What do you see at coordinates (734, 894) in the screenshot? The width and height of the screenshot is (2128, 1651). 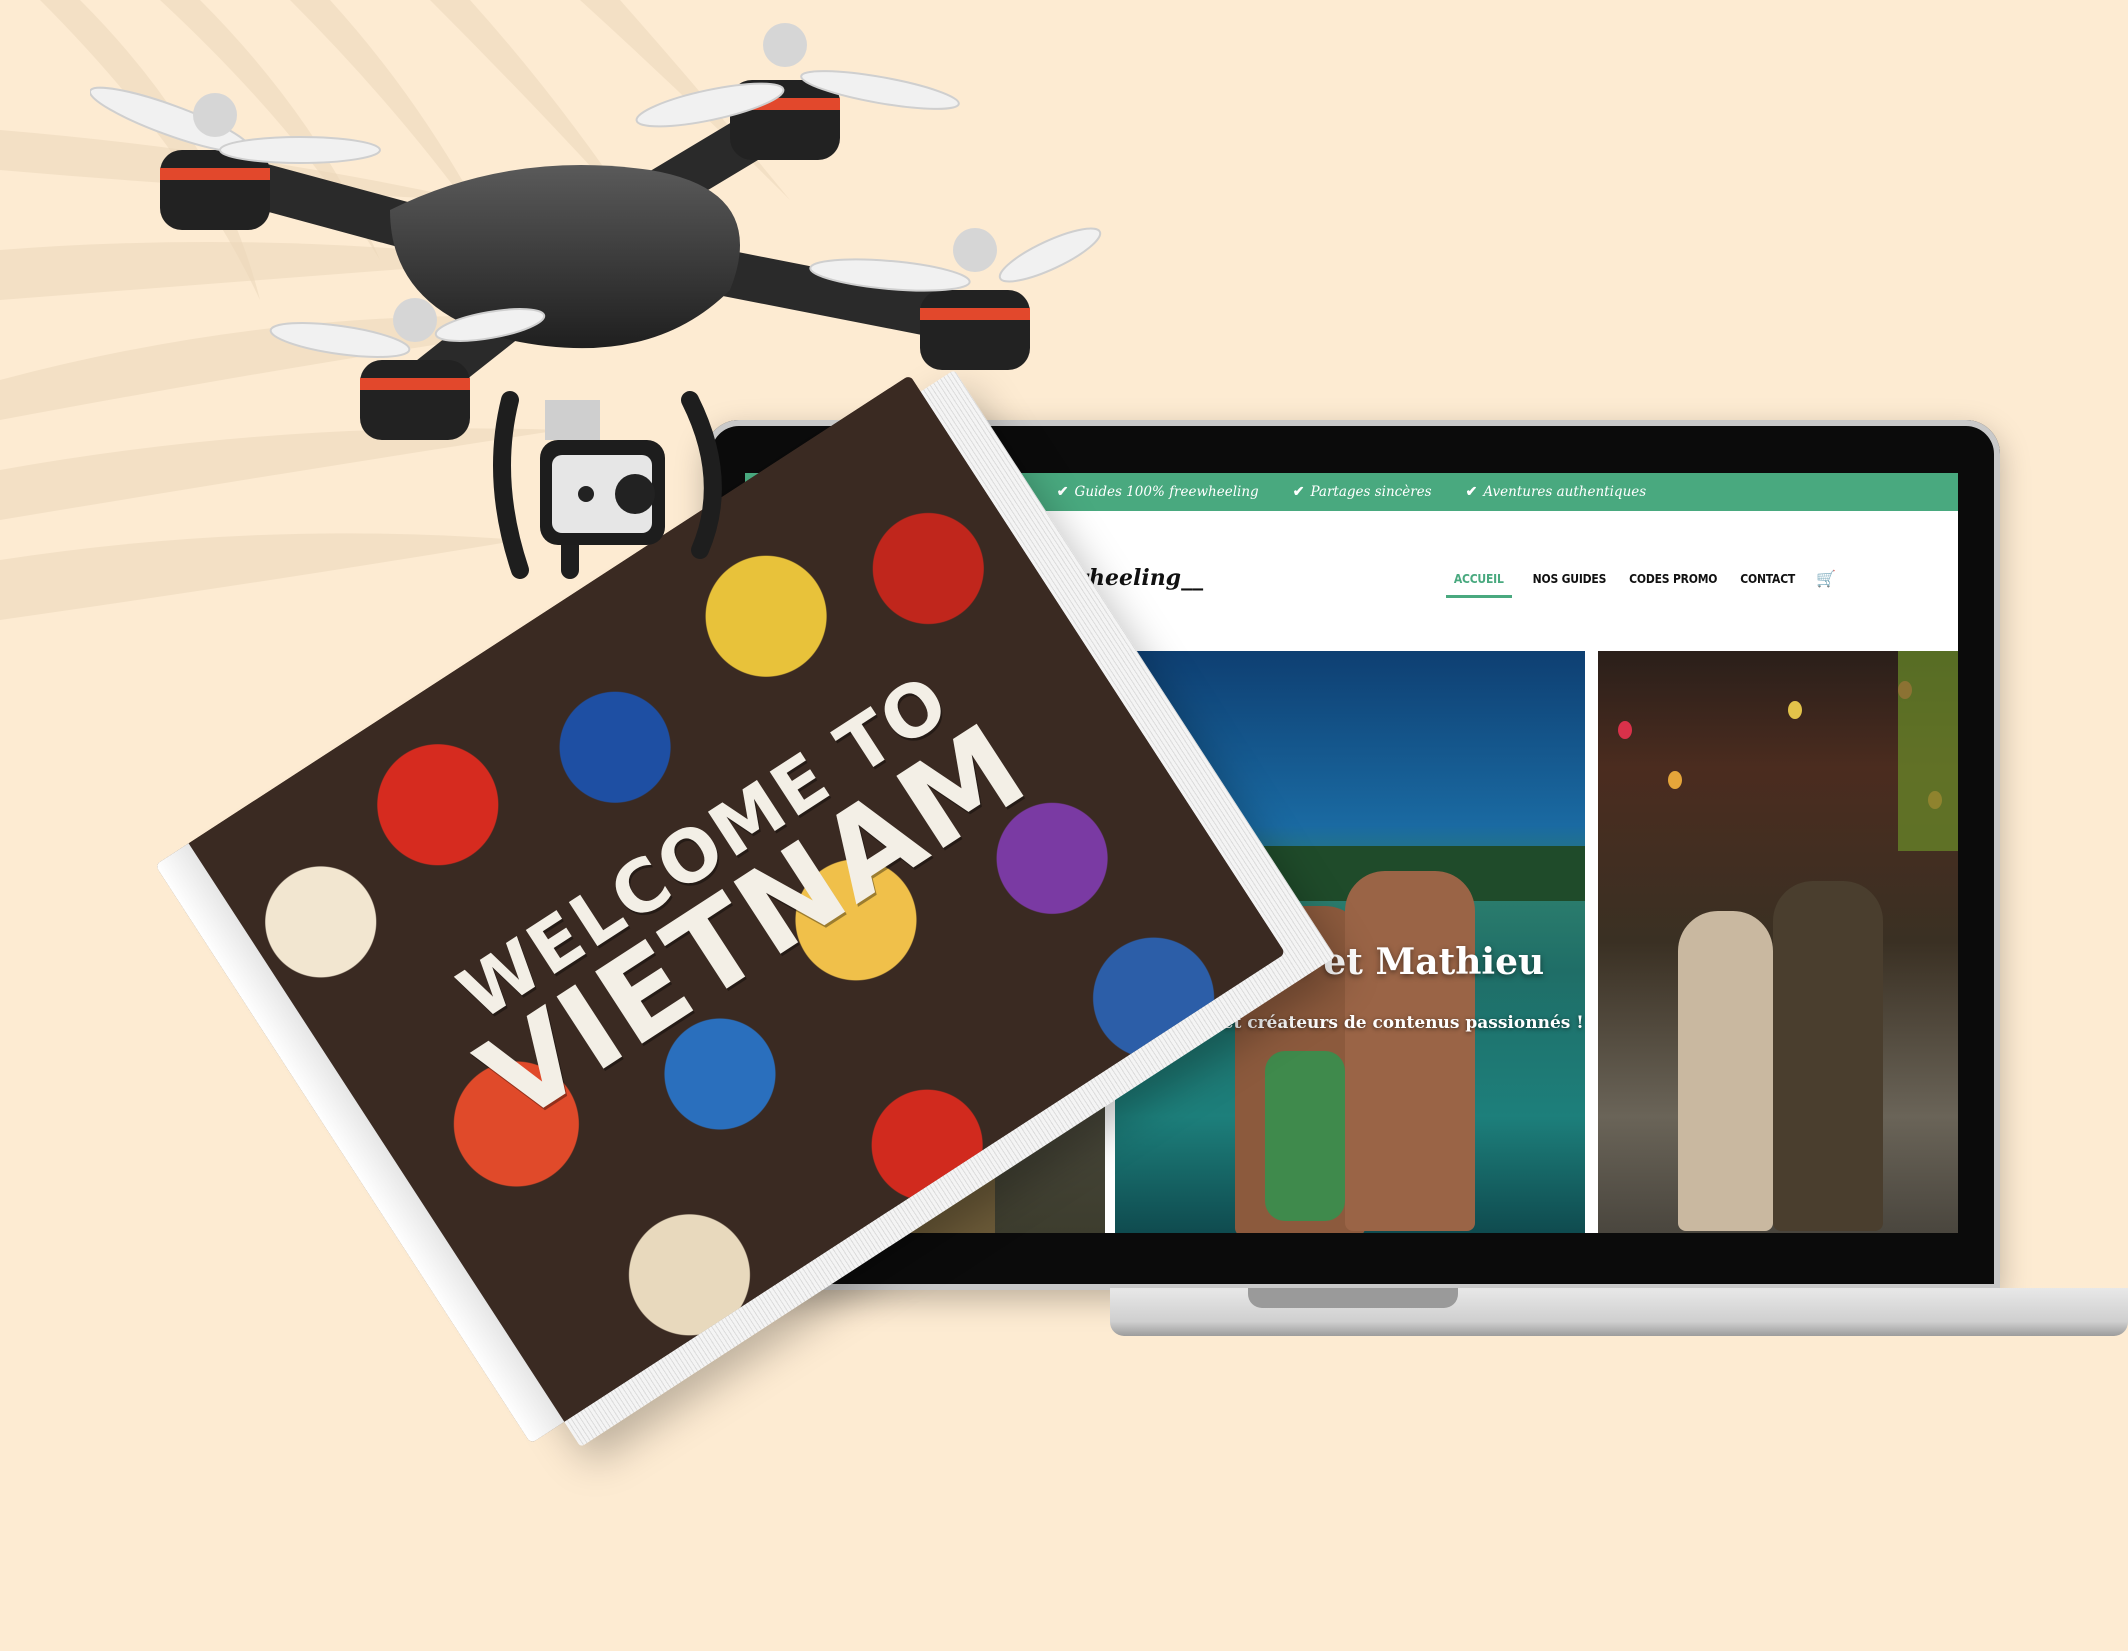 I see `book-title: WELCOME TO VIETNAM` at bounding box center [734, 894].